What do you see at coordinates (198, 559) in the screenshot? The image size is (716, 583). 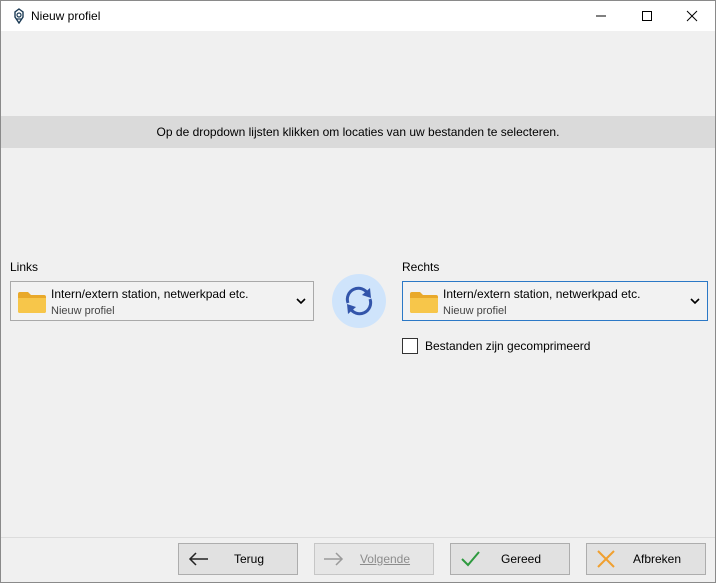 I see `arrow-left-icon` at bounding box center [198, 559].